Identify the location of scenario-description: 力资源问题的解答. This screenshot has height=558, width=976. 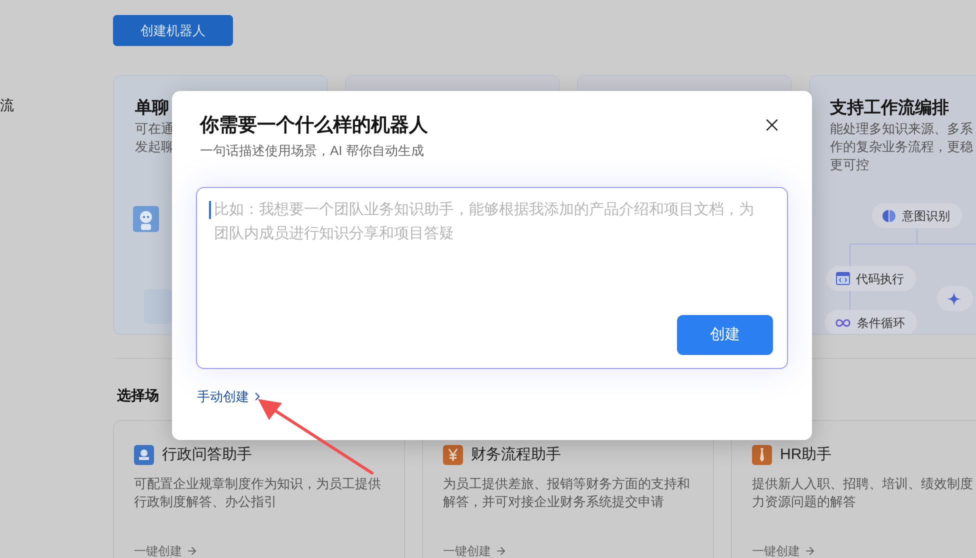
(804, 501).